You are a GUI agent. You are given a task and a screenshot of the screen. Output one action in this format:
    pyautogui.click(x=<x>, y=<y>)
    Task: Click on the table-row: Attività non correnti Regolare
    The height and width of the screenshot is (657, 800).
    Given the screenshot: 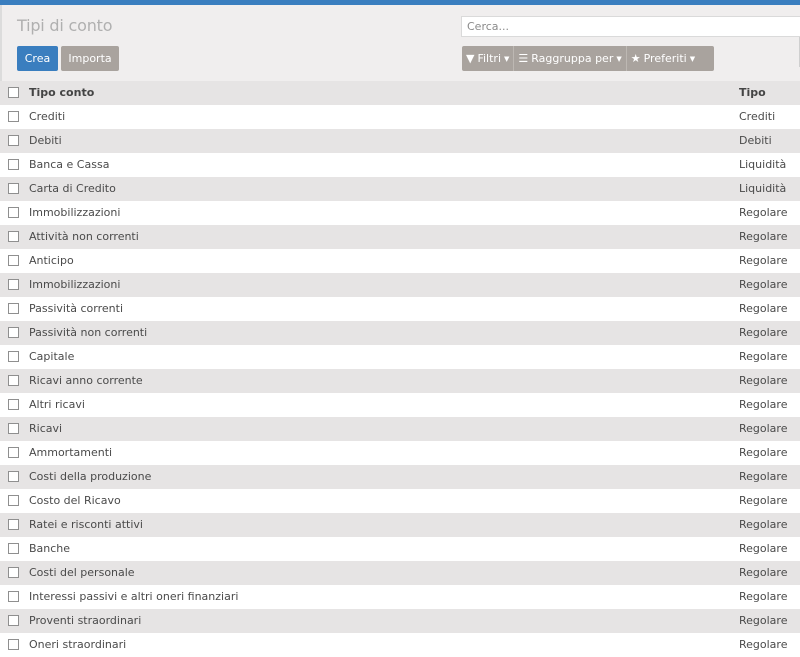 What is the action you would take?
    pyautogui.click(x=400, y=237)
    